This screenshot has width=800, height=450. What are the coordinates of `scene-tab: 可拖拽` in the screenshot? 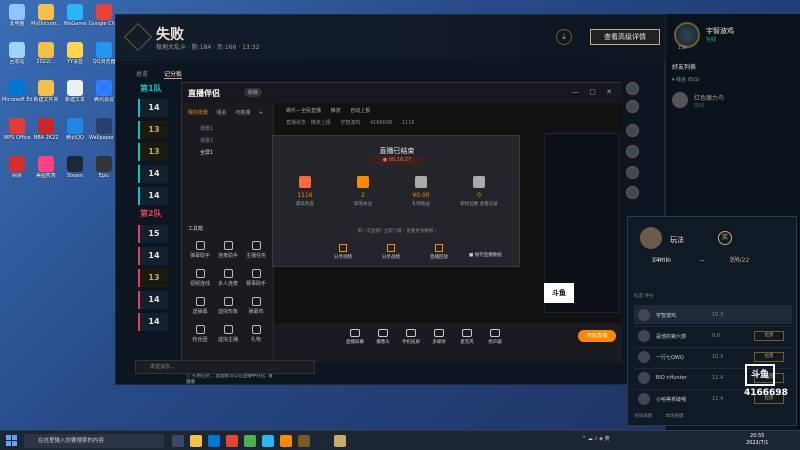 It's located at (242, 113).